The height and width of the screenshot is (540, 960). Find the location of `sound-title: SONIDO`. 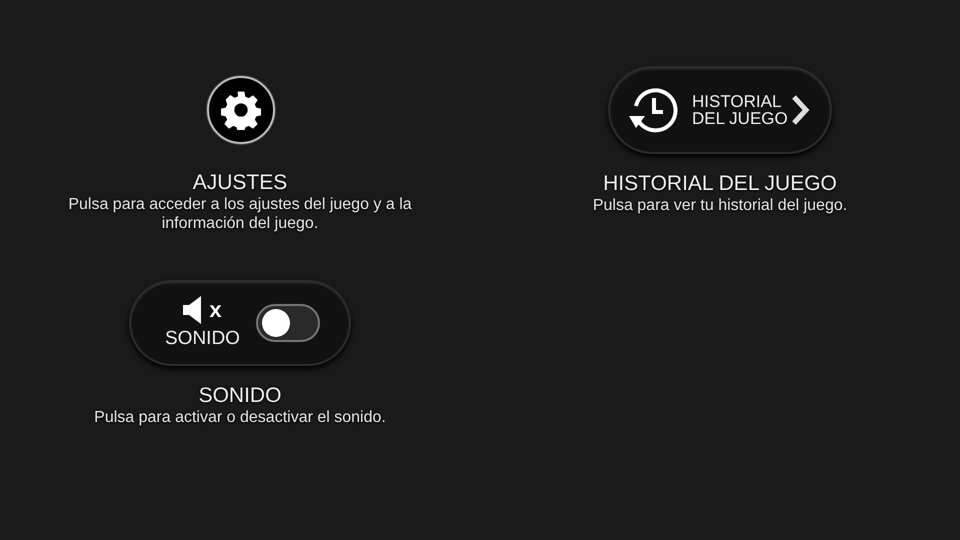

sound-title: SONIDO is located at coordinates (240, 396).